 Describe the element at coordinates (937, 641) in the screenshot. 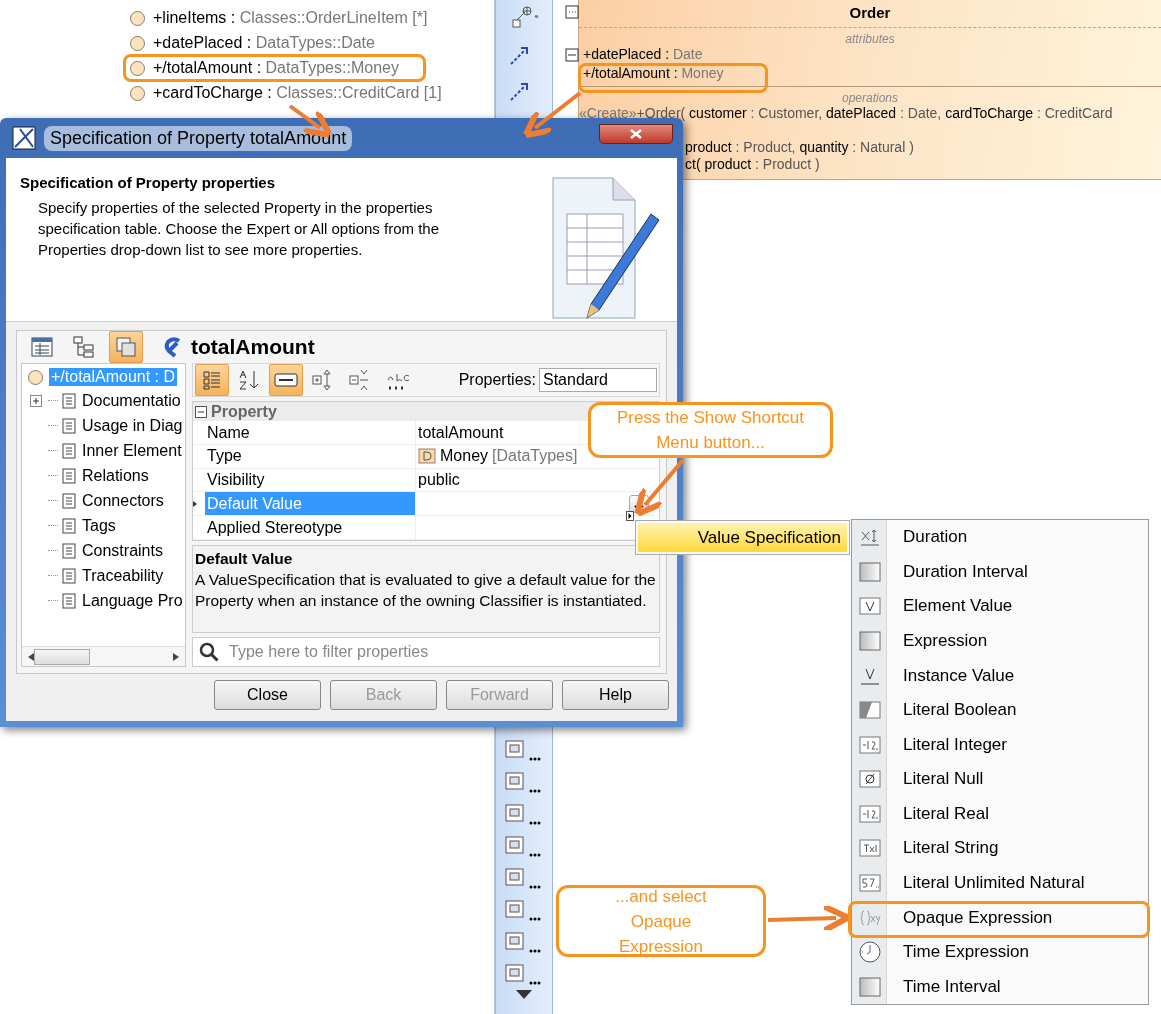

I see `menu-item: Expression` at that location.